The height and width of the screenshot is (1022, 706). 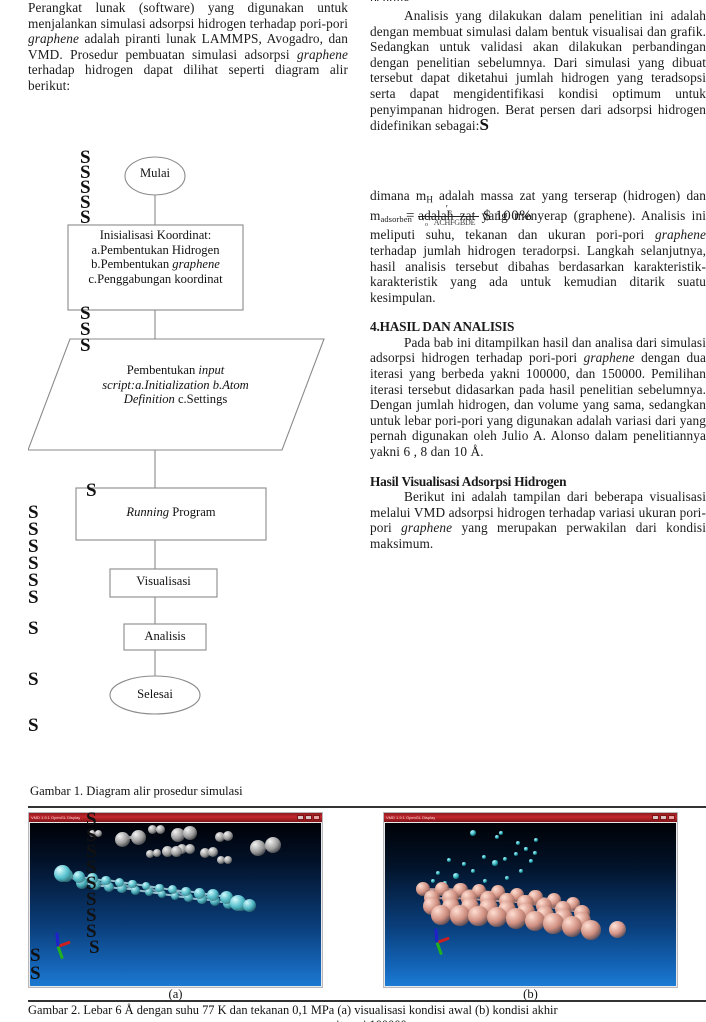 What do you see at coordinates (165, 637) in the screenshot?
I see `shape-analisis-box` at bounding box center [165, 637].